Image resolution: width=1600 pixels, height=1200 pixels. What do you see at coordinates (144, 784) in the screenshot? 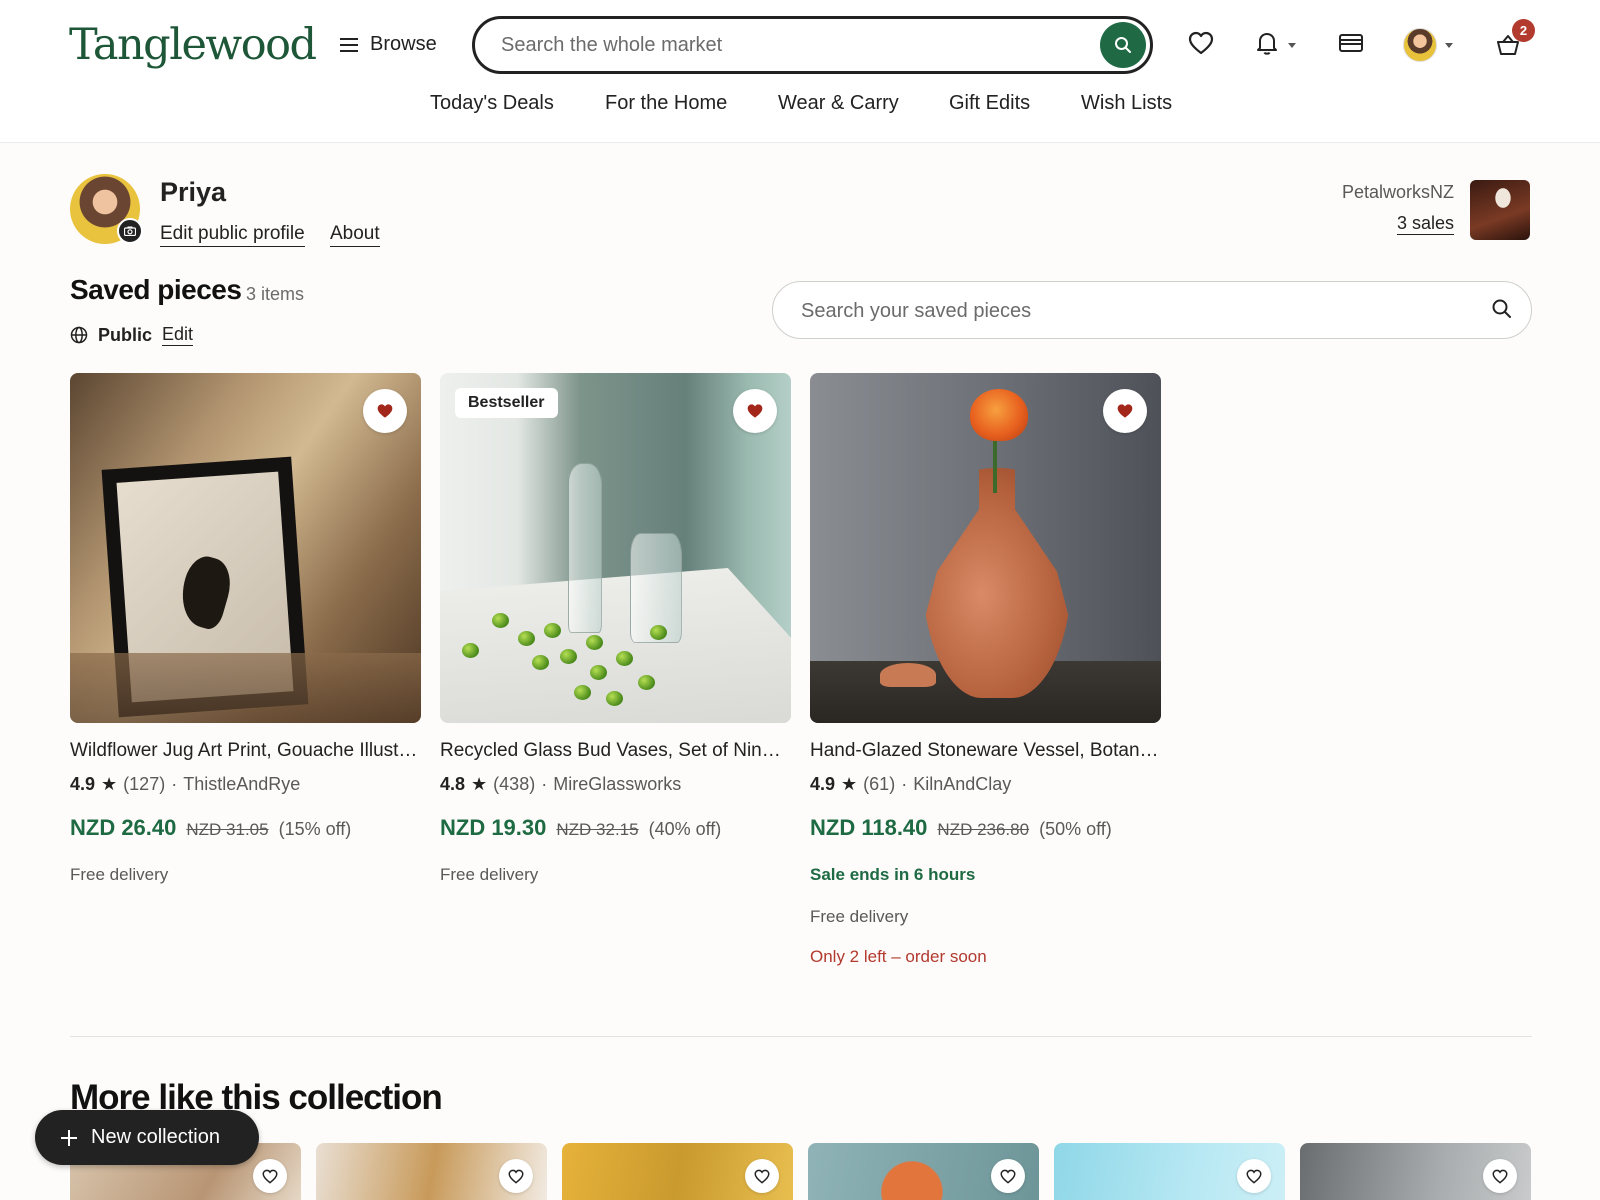
I see `review-count: (127)` at bounding box center [144, 784].